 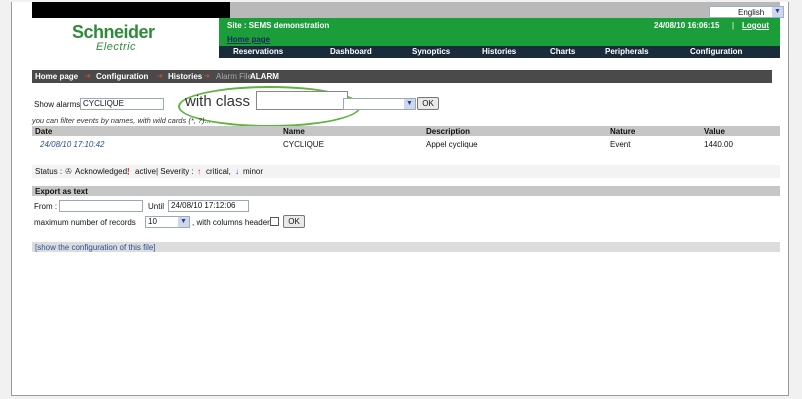 What do you see at coordinates (264, 76) in the screenshot?
I see `breadcrumb-file-name: ALARM` at bounding box center [264, 76].